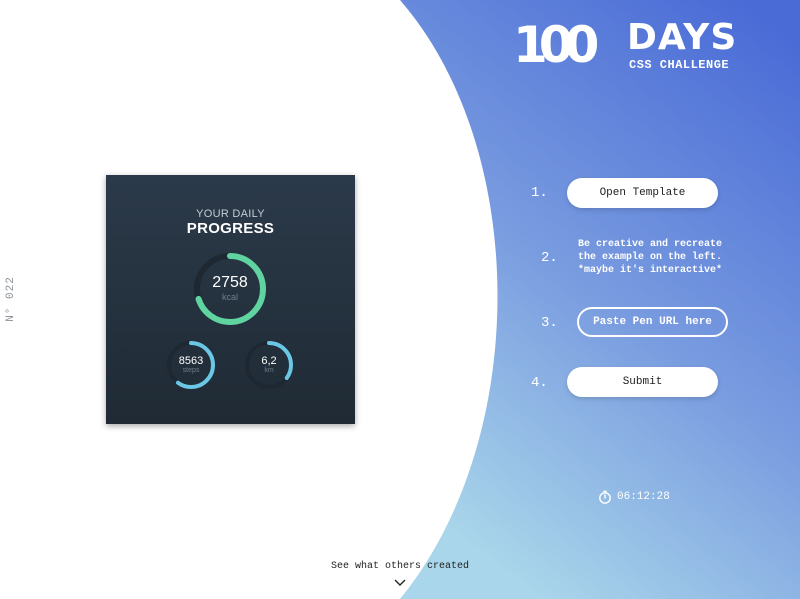 Image resolution: width=800 pixels, height=599 pixels. I want to click on step-1-number: 1., so click(539, 193).